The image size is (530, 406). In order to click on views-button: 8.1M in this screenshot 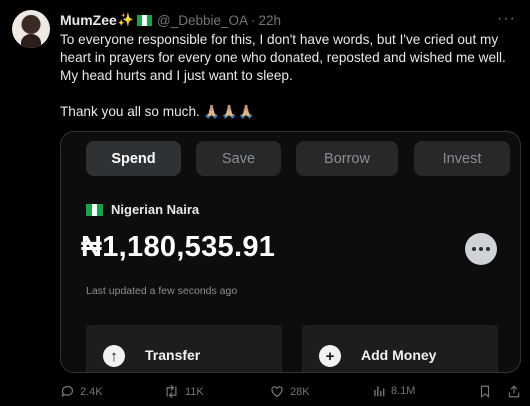, I will do `click(393, 391)`.